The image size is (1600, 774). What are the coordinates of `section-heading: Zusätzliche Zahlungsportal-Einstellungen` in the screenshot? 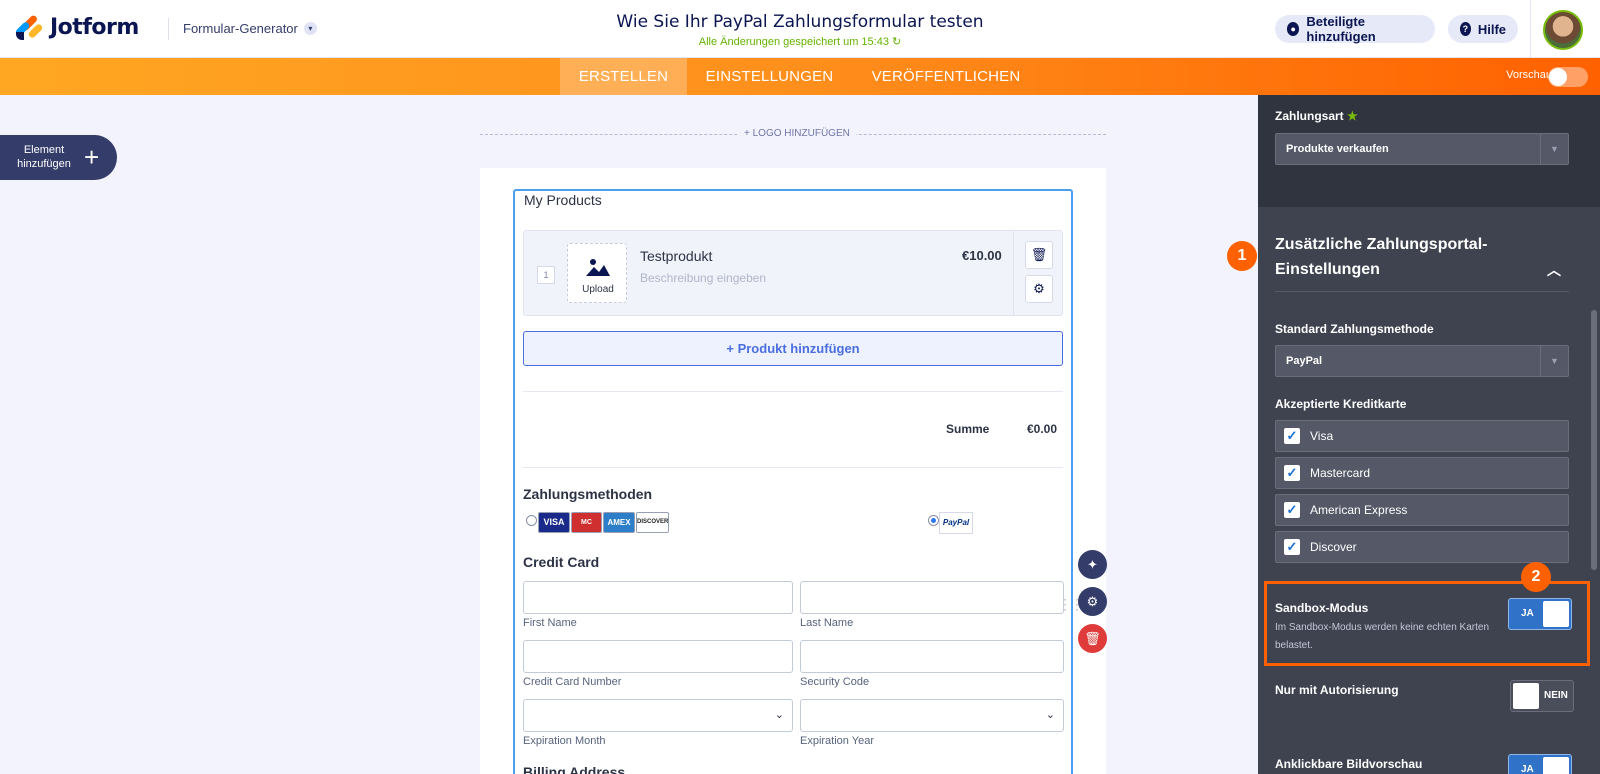 It's located at (1381, 257).